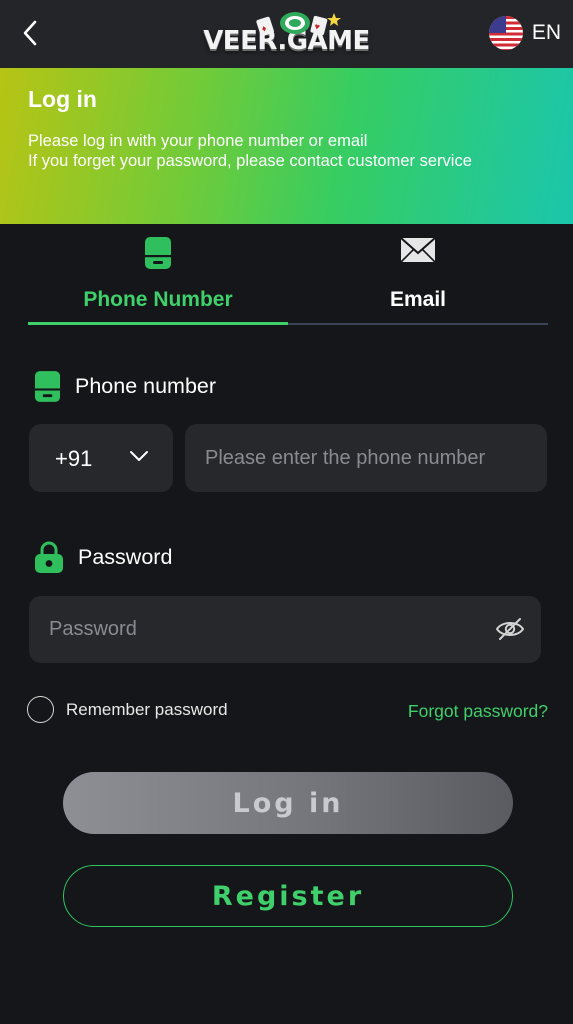  Describe the element at coordinates (418, 299) in the screenshot. I see `tab-email-label: Email` at that location.